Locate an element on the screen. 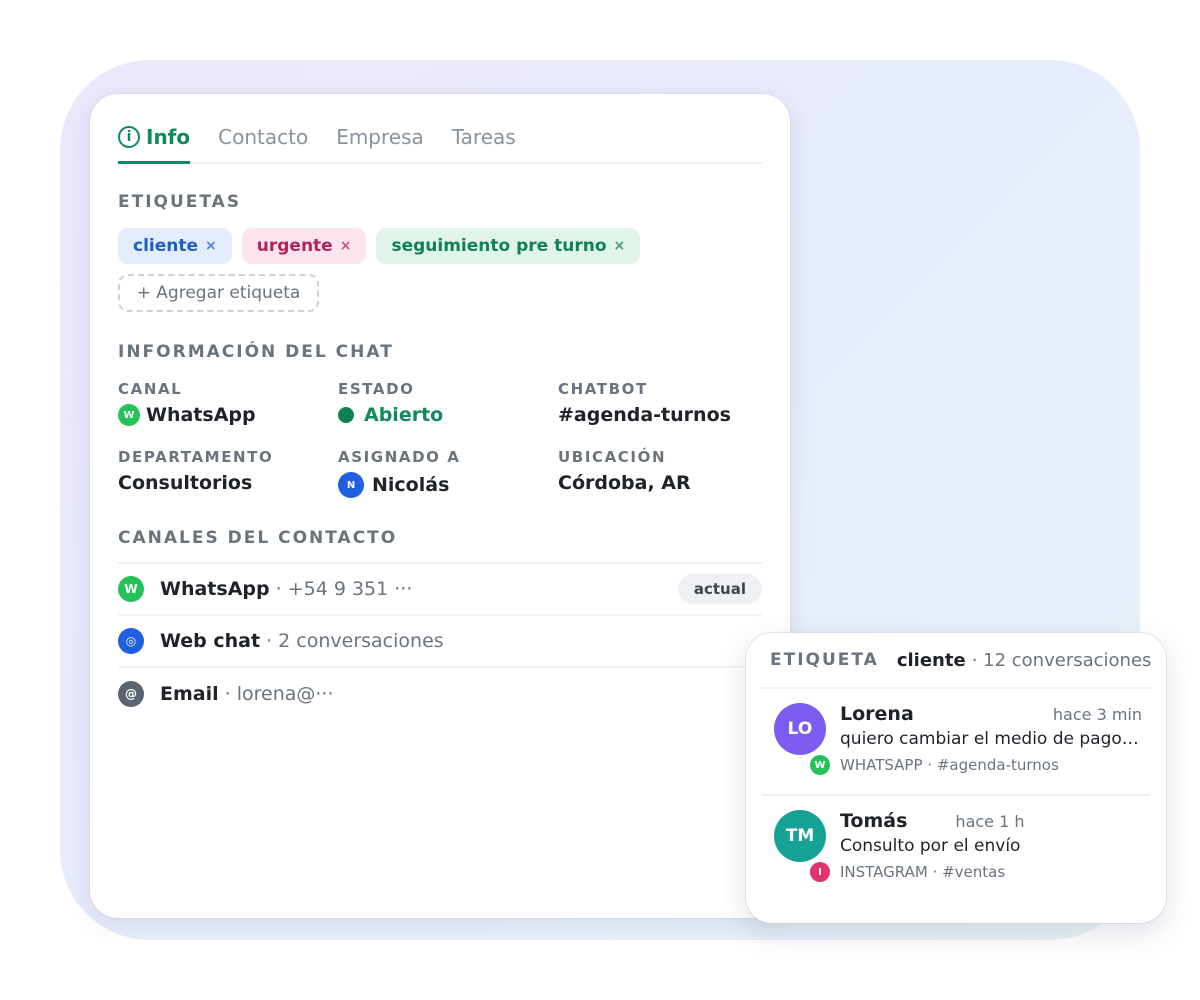 The height and width of the screenshot is (1000, 1200). tab-contacto-label: Contacto is located at coordinates (263, 137).